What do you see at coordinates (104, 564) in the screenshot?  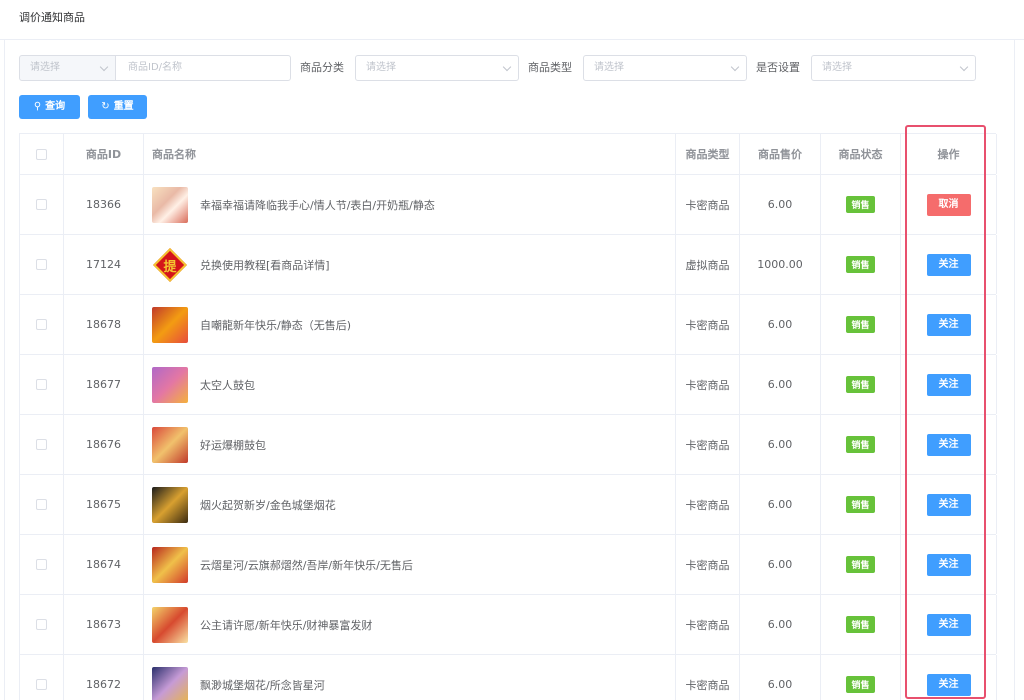 I see `product-id: 18674` at bounding box center [104, 564].